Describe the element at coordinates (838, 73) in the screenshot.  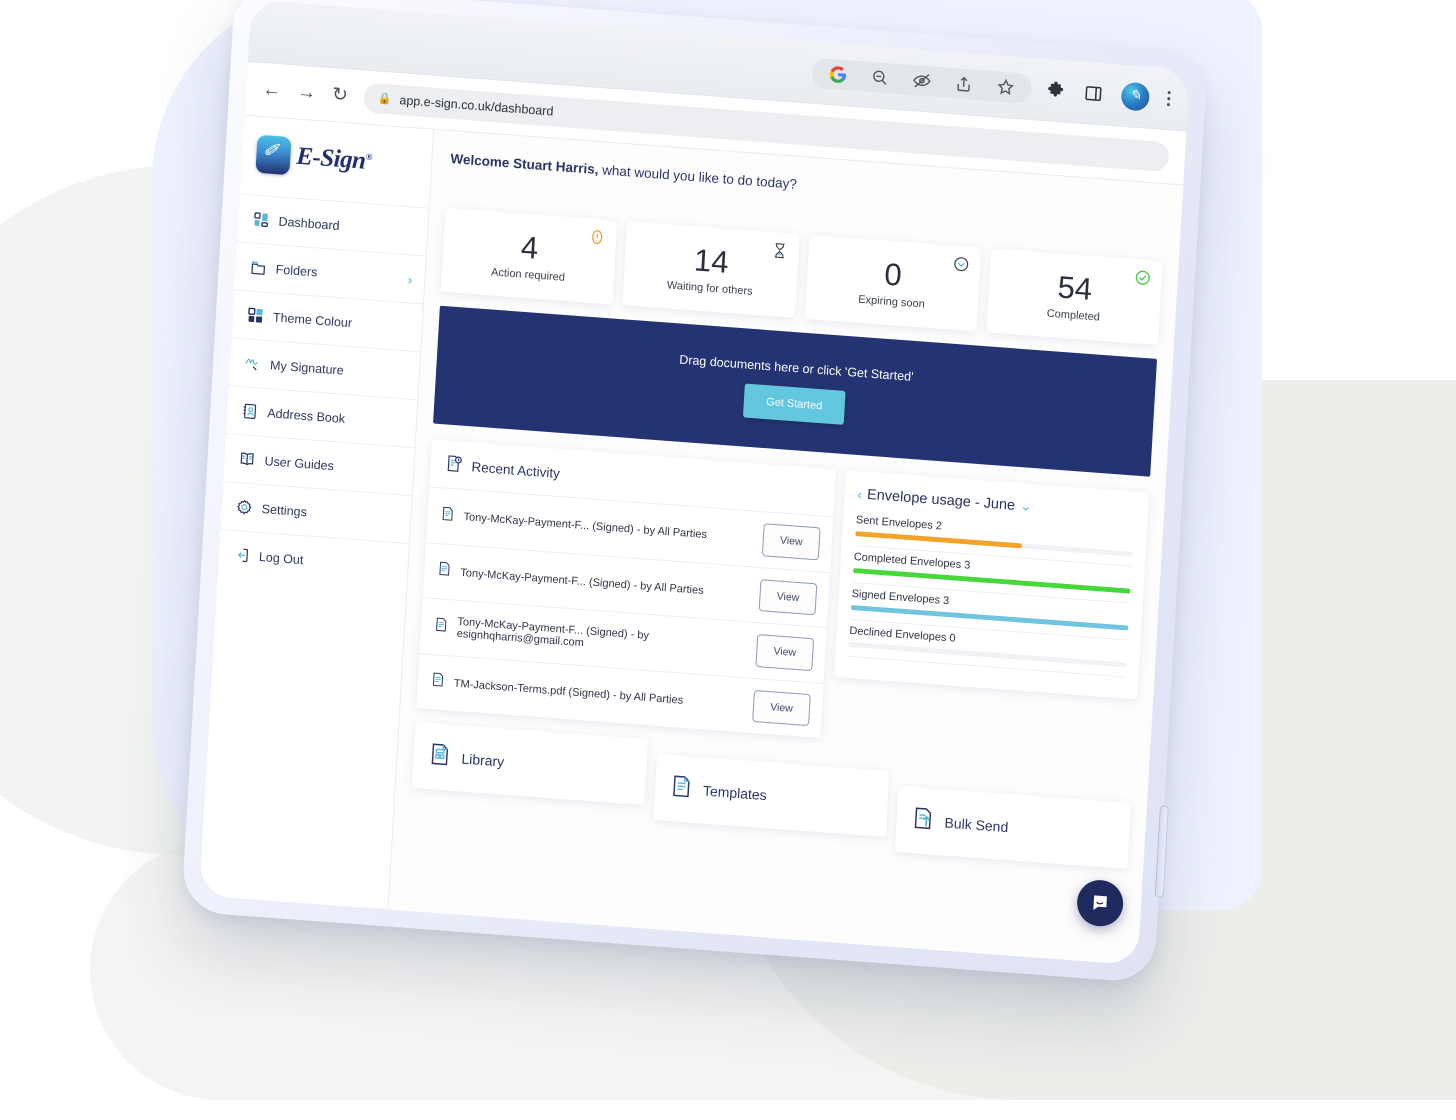
I see `google-icon` at that location.